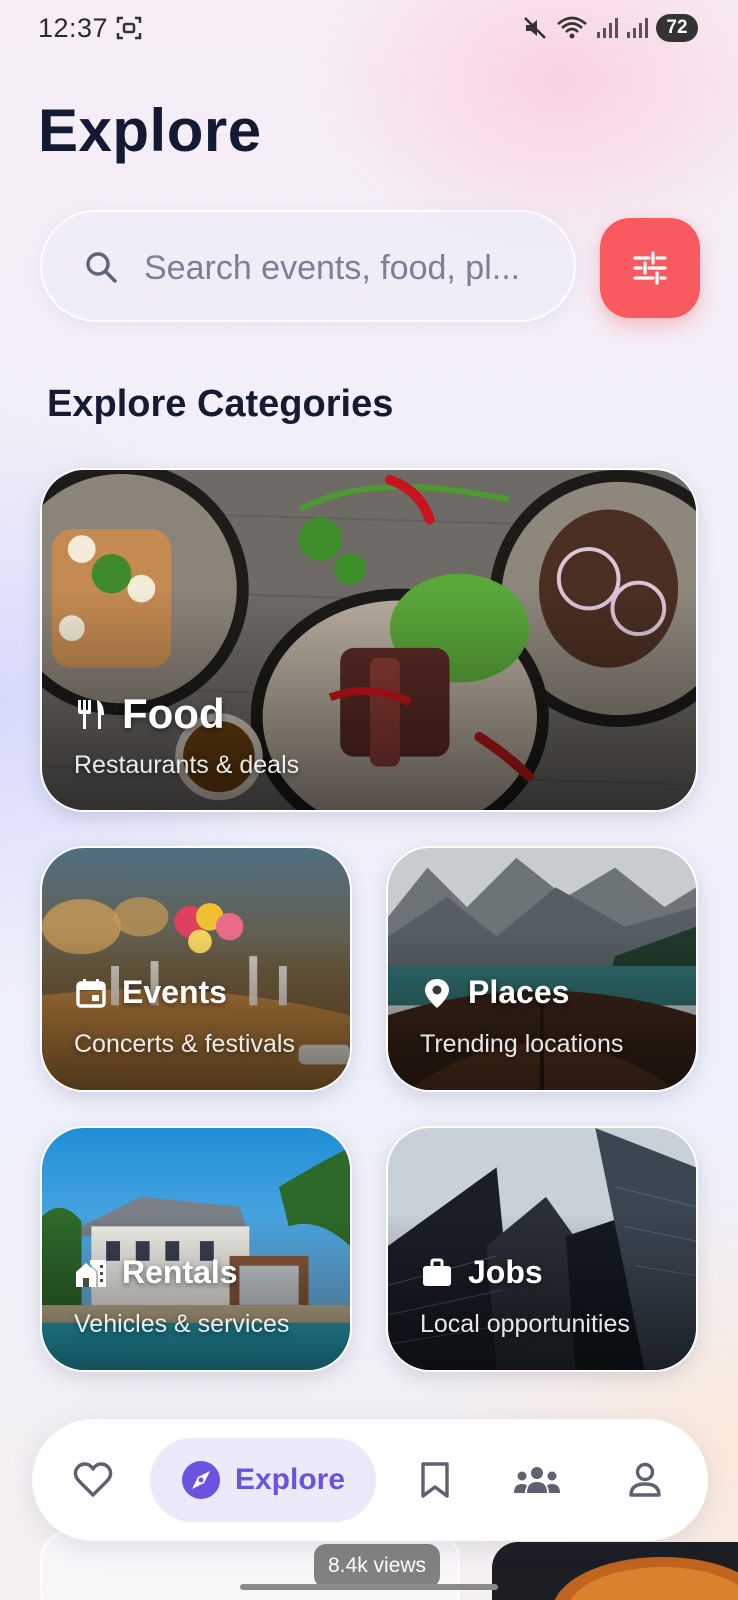 The width and height of the screenshot is (738, 1600). Describe the element at coordinates (91, 993) in the screenshot. I see `calendar-icon` at that location.